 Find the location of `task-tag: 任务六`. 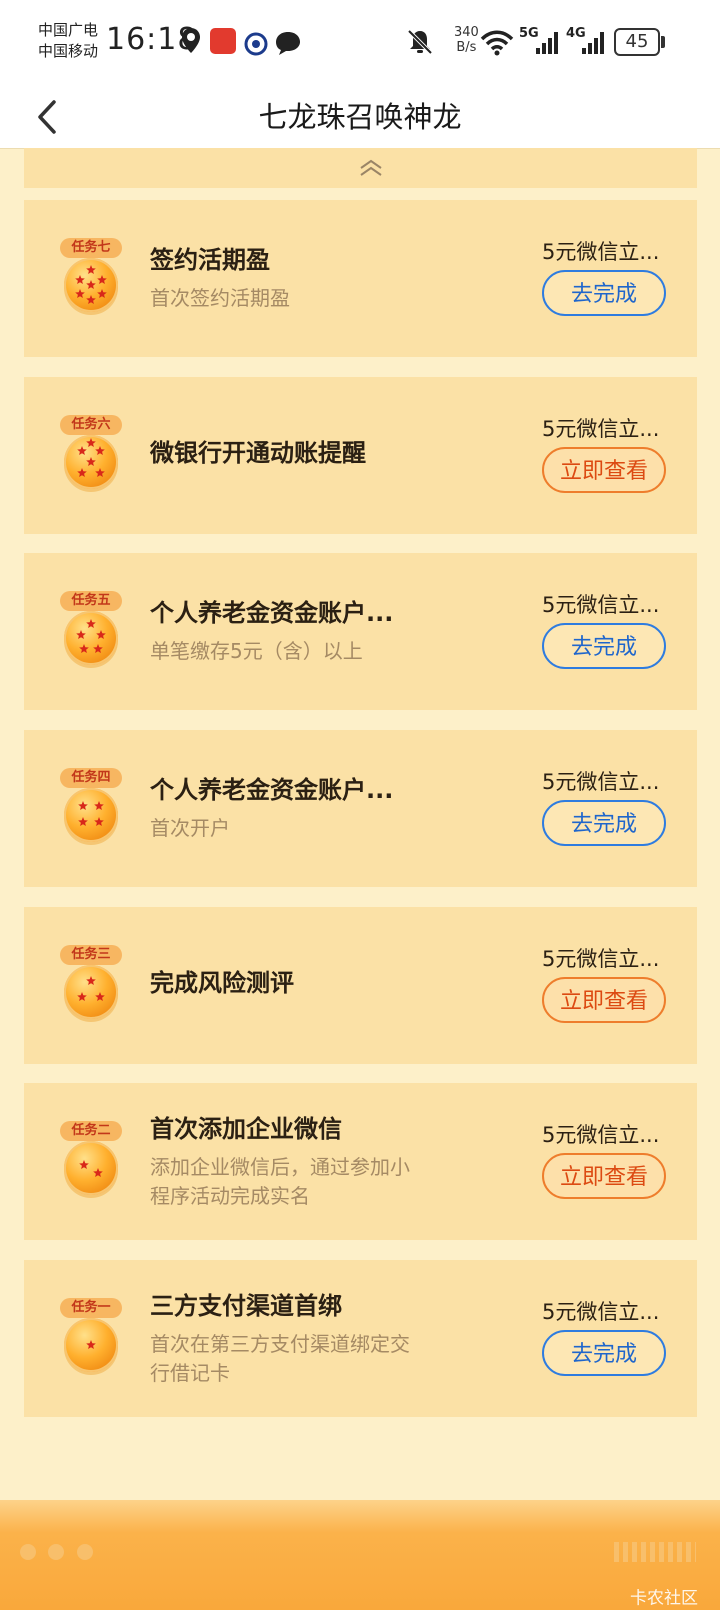

task-tag: 任务六 is located at coordinates (91, 425).